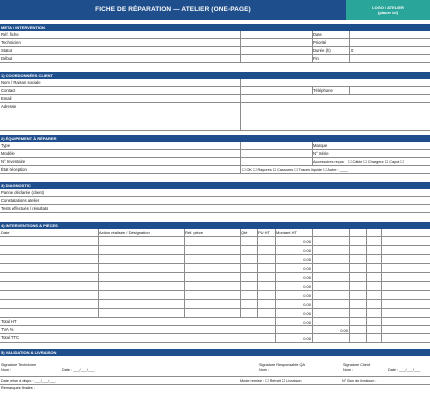  What do you see at coordinates (8, 90) in the screenshot?
I see `client-label-contact: Contact` at bounding box center [8, 90].